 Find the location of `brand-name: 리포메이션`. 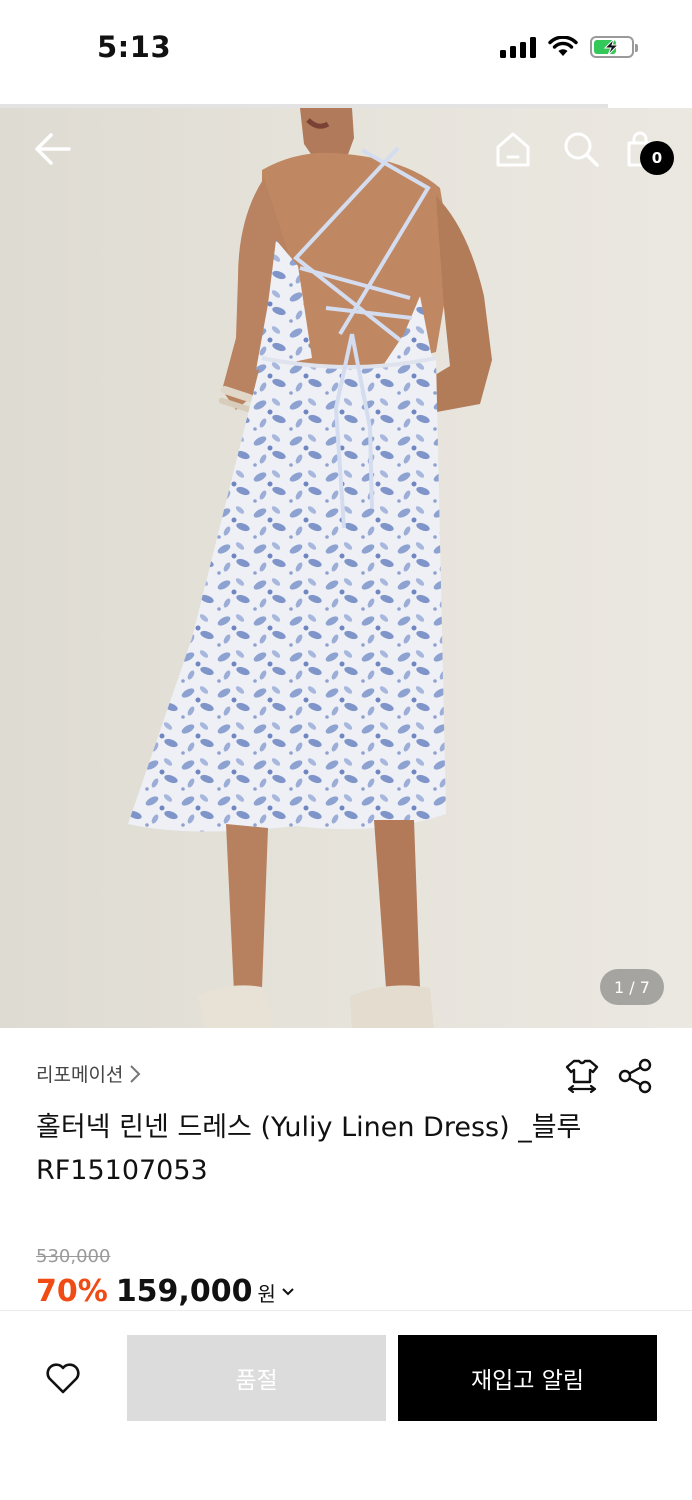

brand-name: 리포메이션 is located at coordinates (80, 1075).